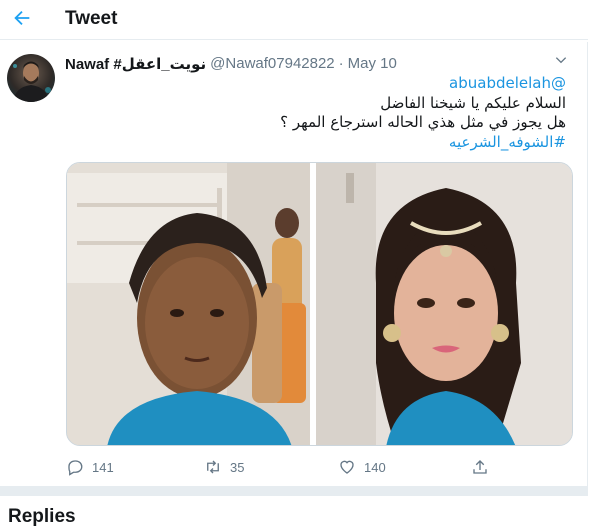 Image resolution: width=595 pixels, height=528 pixels. I want to click on share-icon, so click(480, 467).